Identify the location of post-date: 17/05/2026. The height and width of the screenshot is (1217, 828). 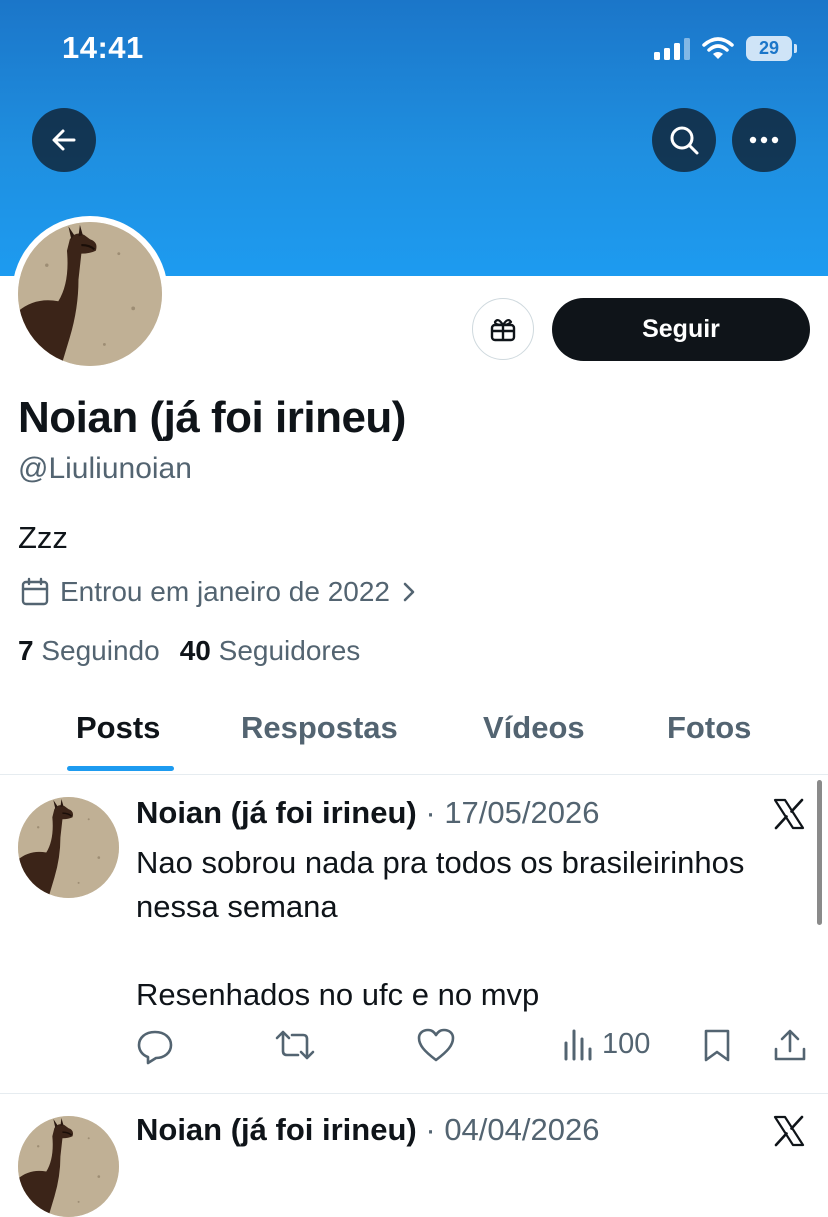
(522, 812).